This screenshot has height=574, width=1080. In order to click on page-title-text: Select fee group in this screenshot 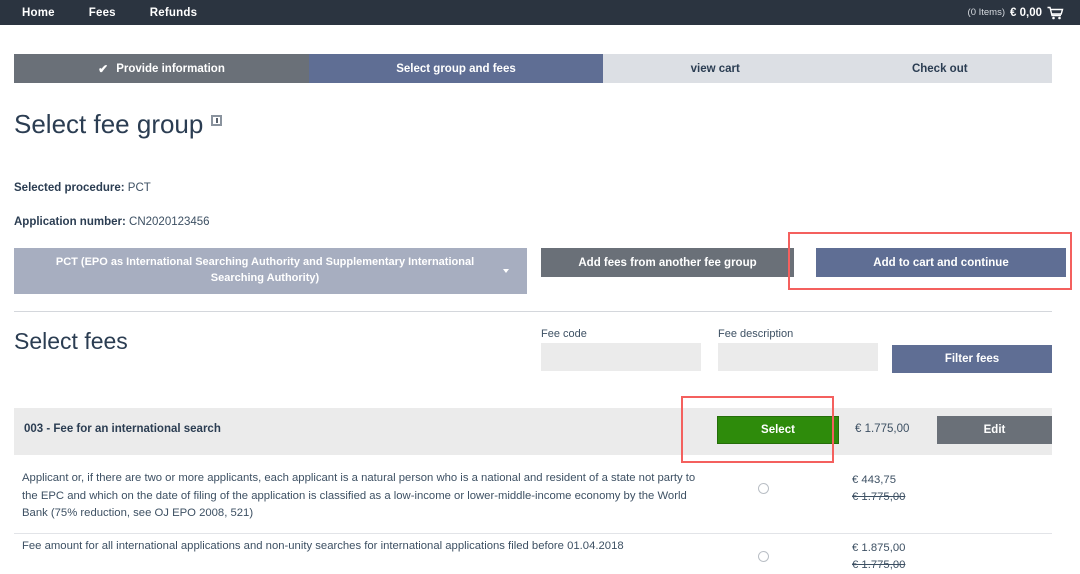, I will do `click(109, 124)`.